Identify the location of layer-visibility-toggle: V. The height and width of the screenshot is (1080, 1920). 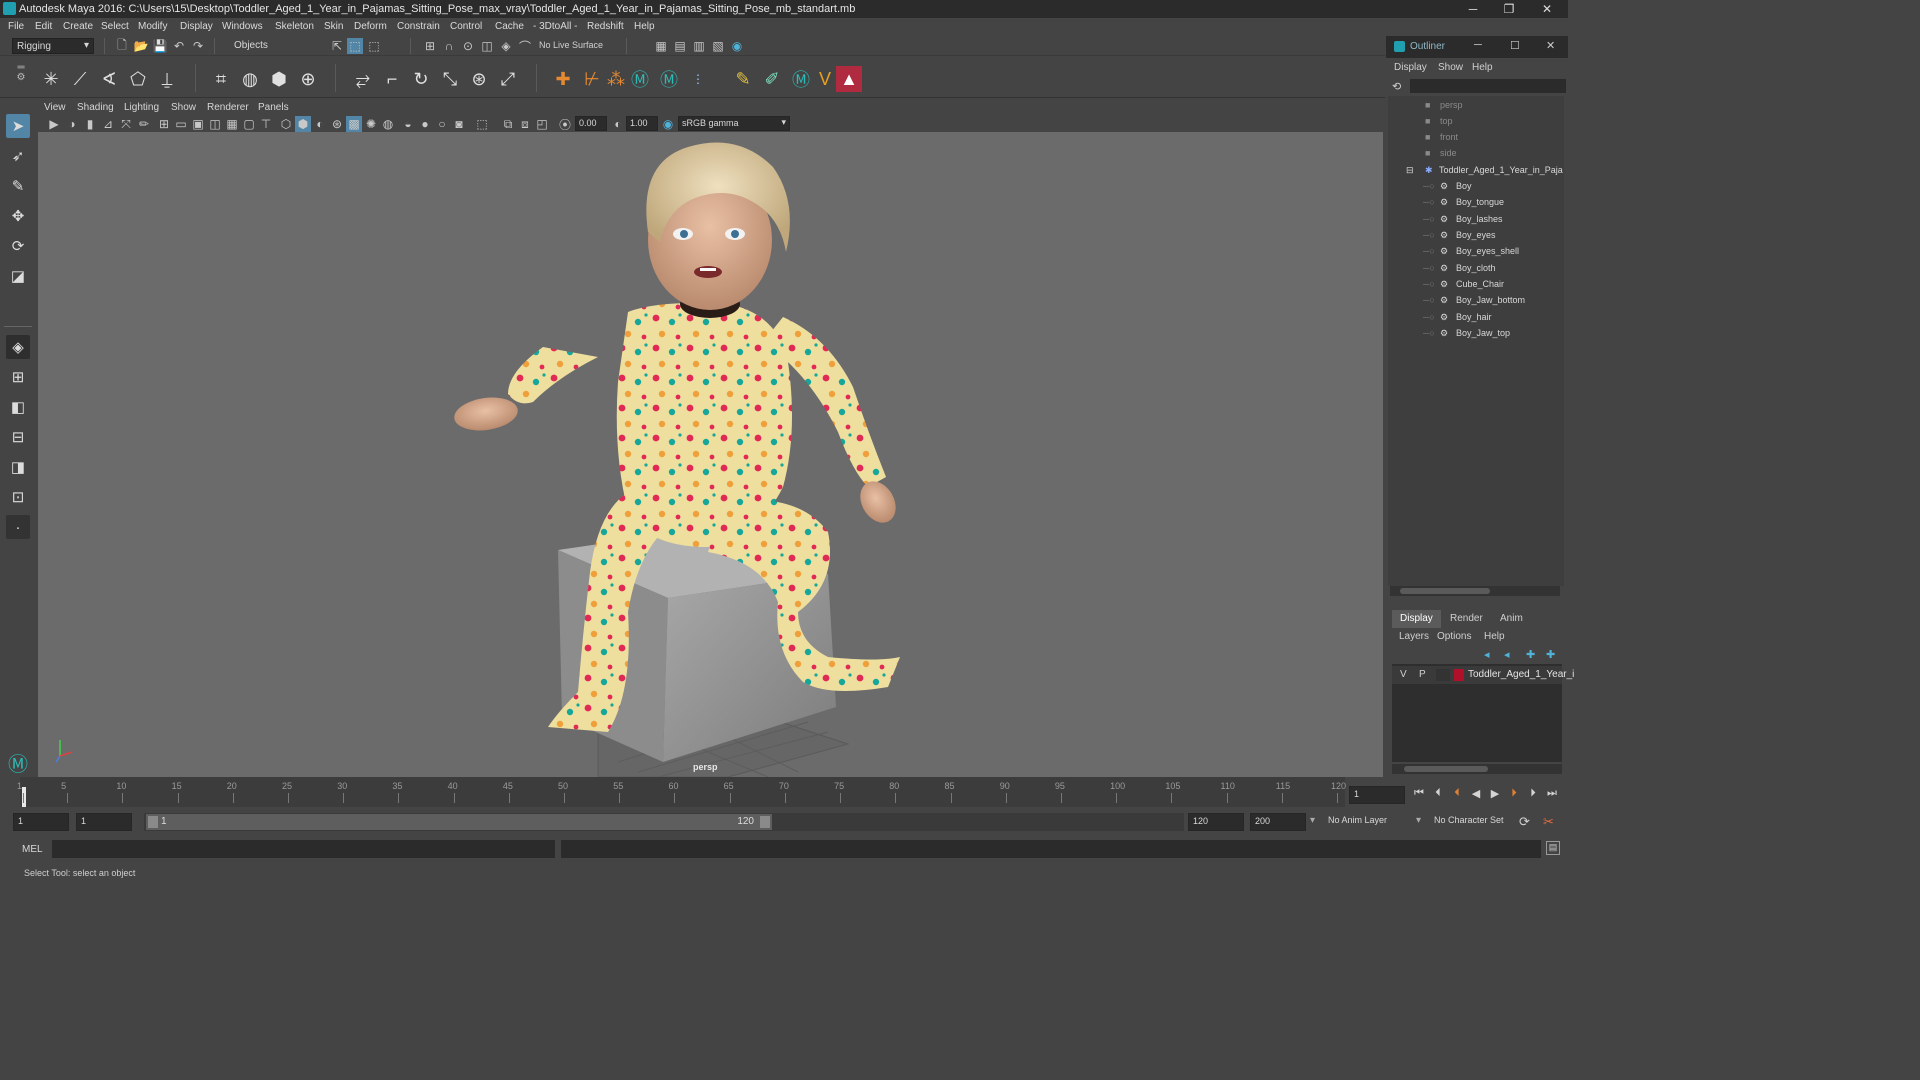
(1403, 674).